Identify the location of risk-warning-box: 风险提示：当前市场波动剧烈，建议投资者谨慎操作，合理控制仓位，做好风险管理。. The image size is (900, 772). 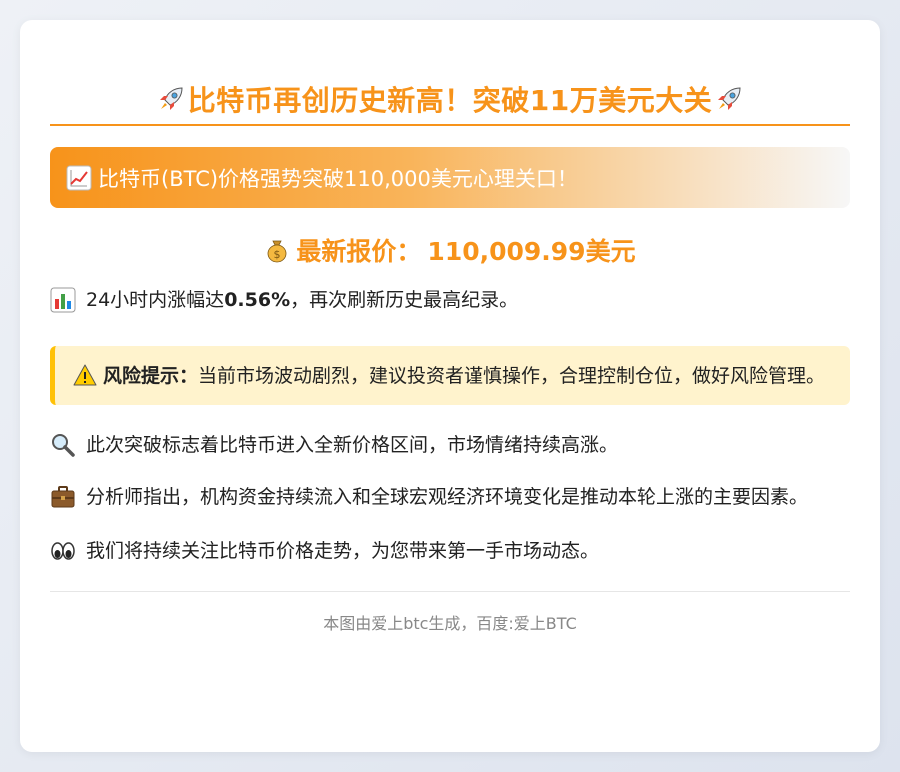
(450, 375).